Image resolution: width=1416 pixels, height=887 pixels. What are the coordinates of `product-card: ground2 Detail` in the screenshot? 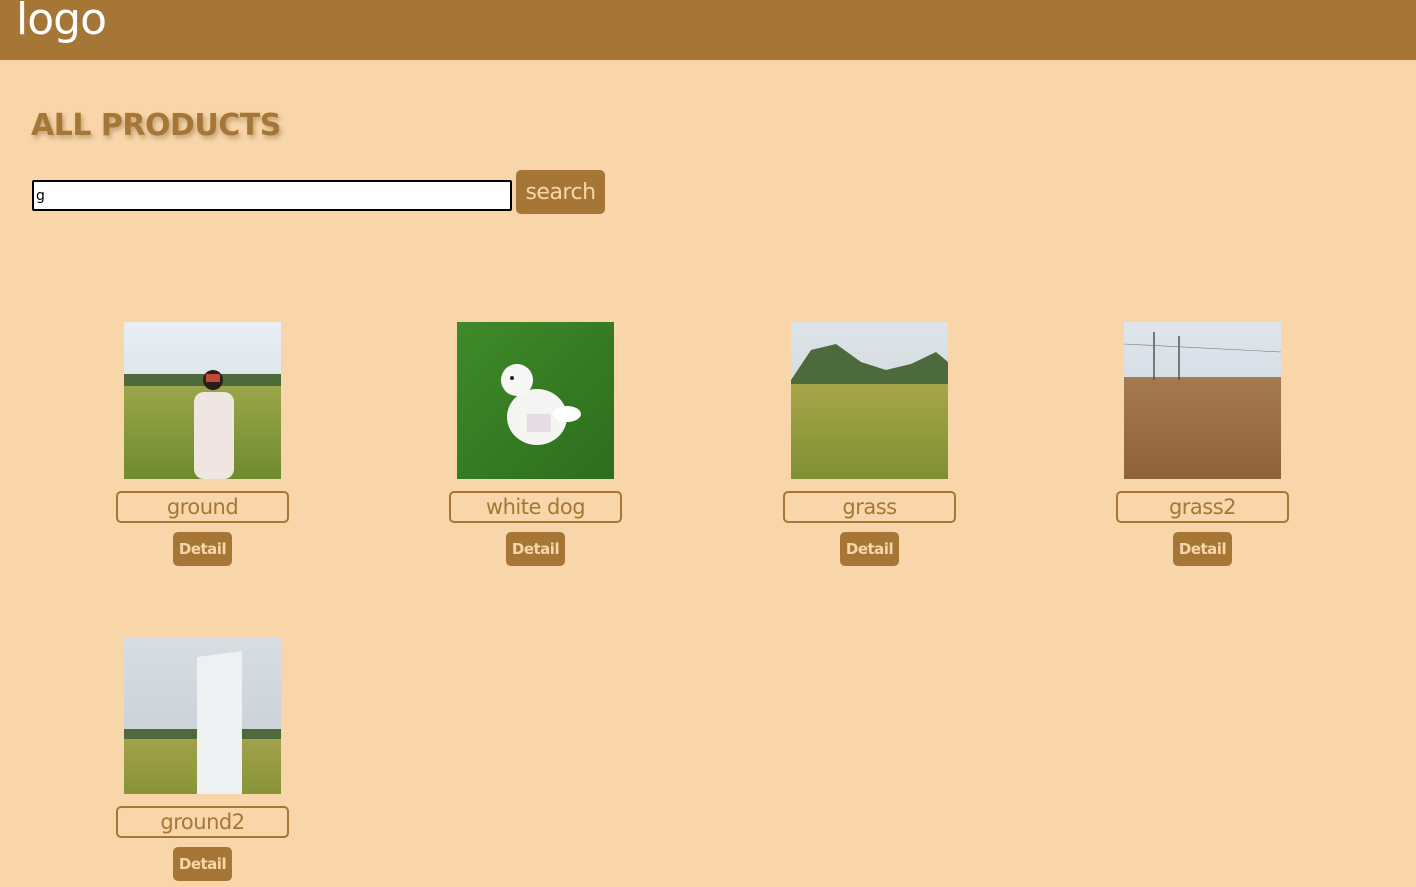 It's located at (206, 762).